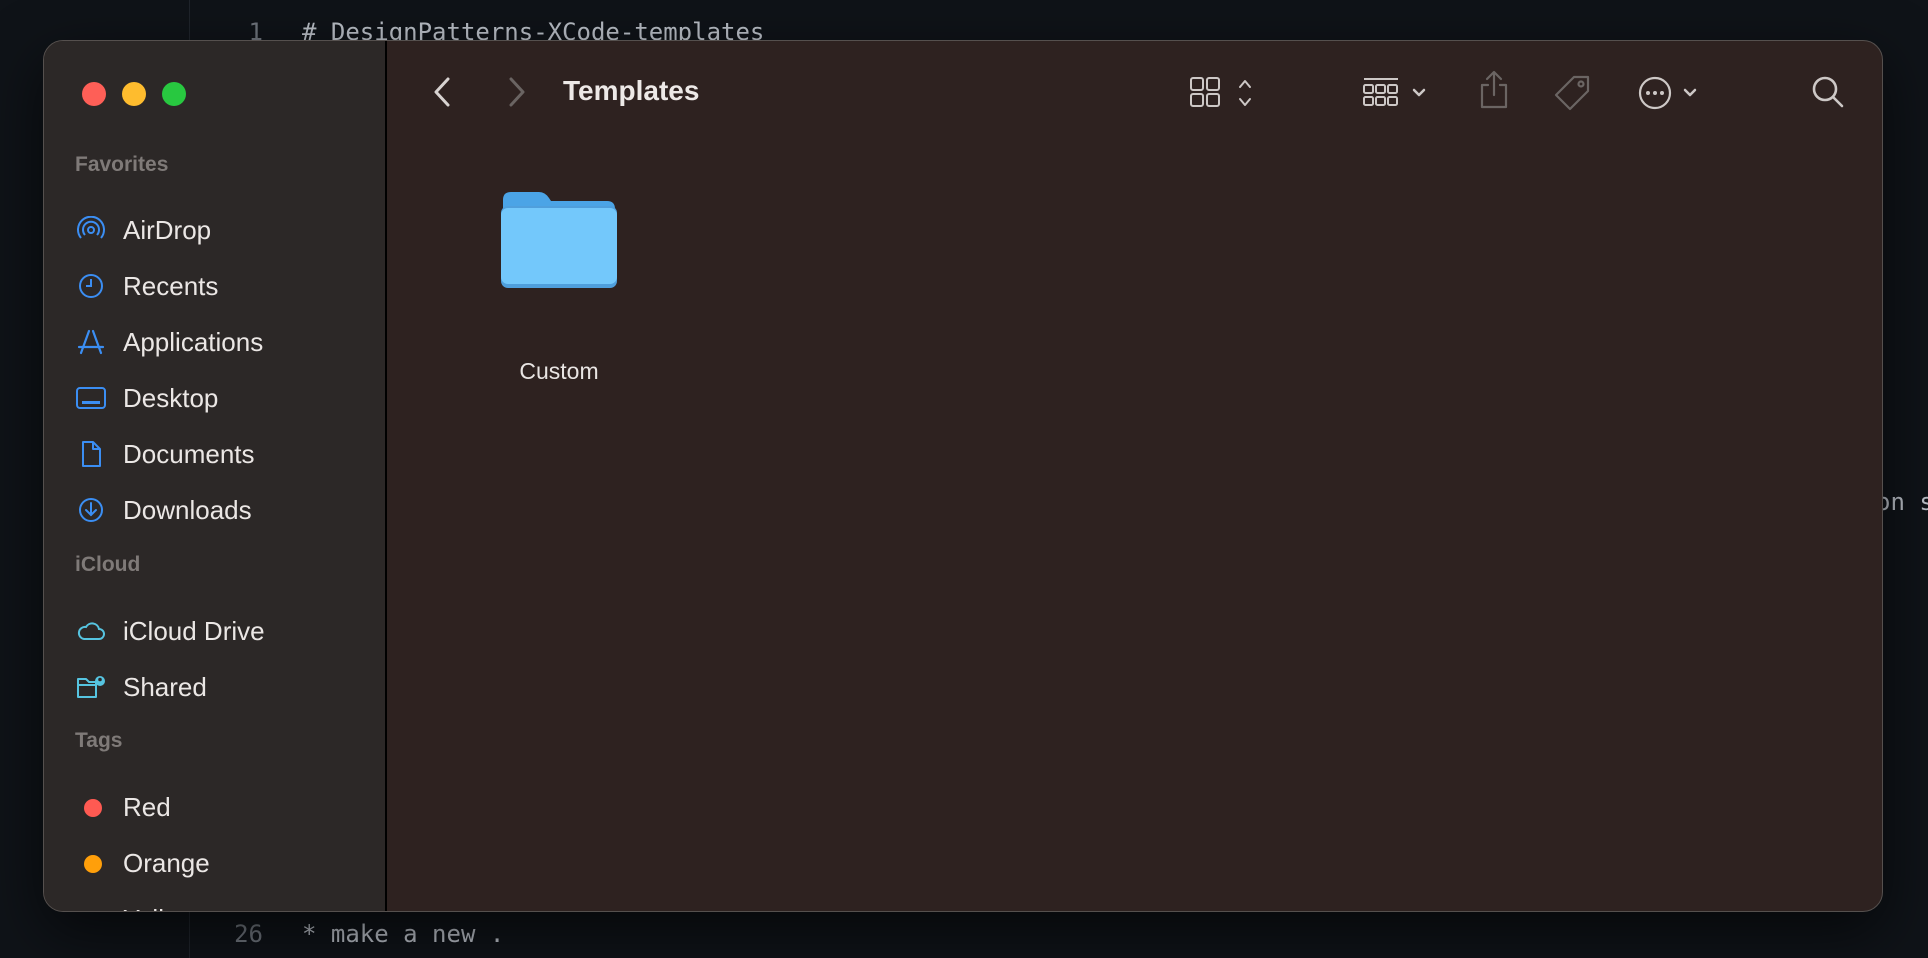 The height and width of the screenshot is (958, 1928). I want to click on sidebar-item-icloud-drive: iCloud Drive, so click(214, 631).